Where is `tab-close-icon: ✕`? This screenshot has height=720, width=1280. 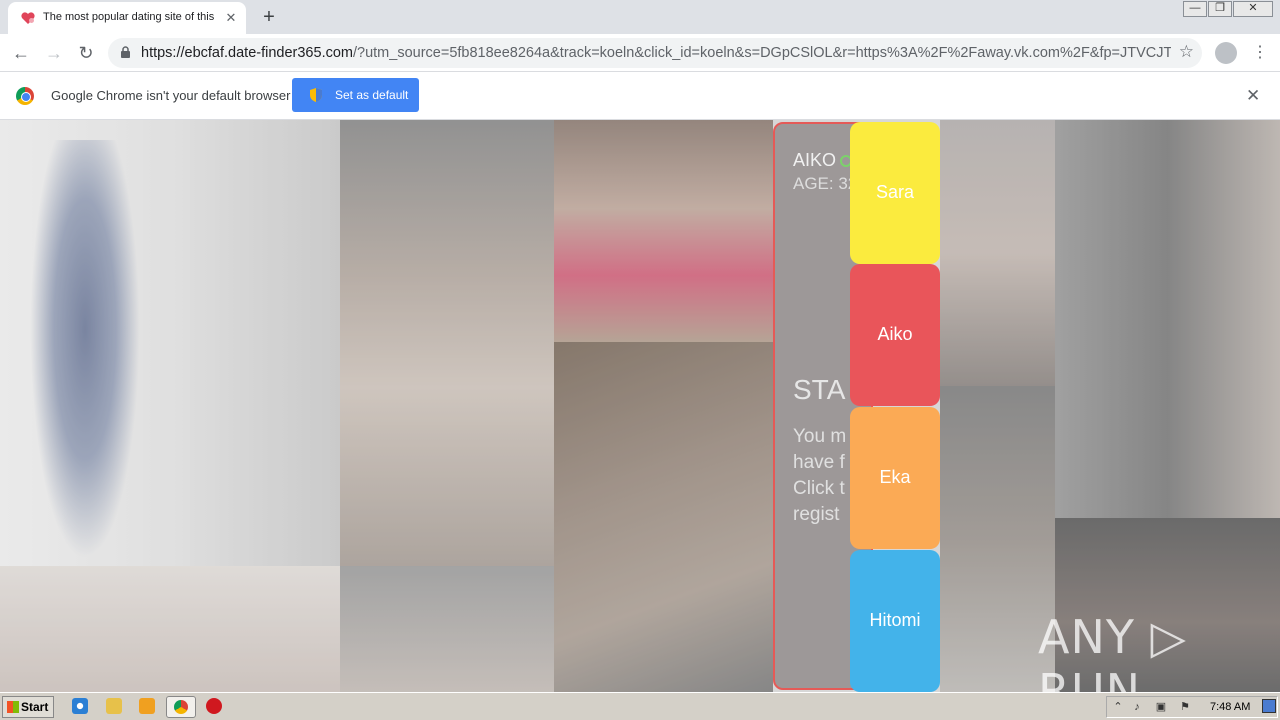 tab-close-icon: ✕ is located at coordinates (231, 18).